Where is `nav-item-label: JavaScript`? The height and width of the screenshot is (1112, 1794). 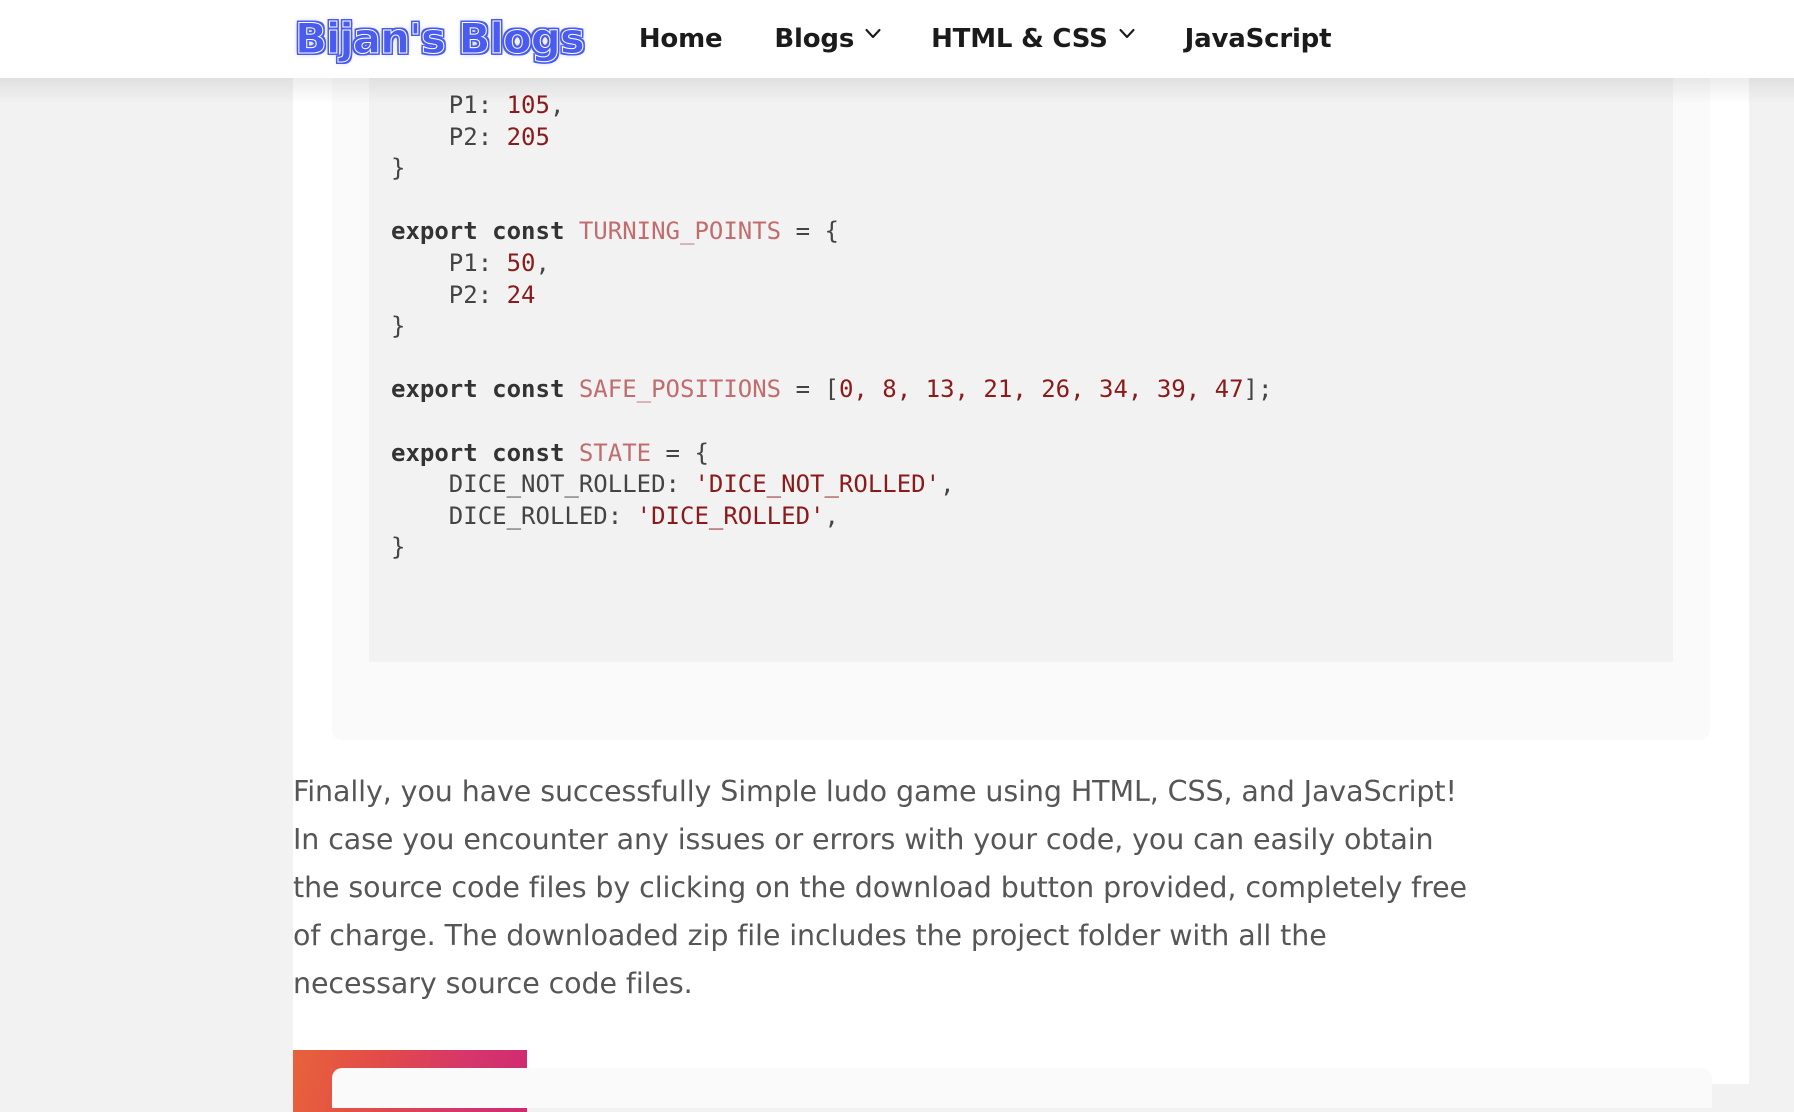 nav-item-label: JavaScript is located at coordinates (1258, 39).